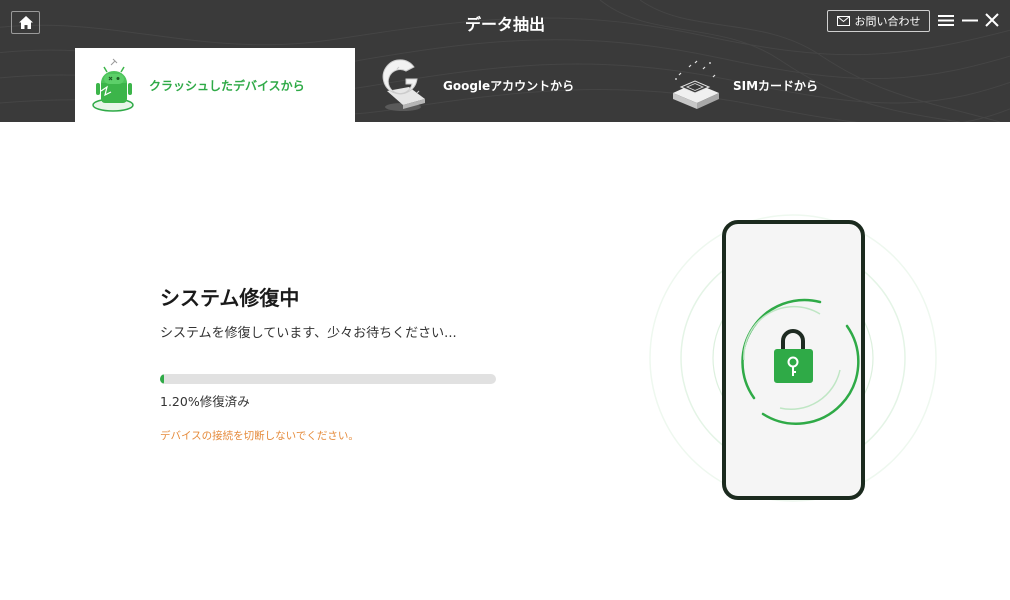 This screenshot has width=1010, height=600. I want to click on progress-fill, so click(162, 379).